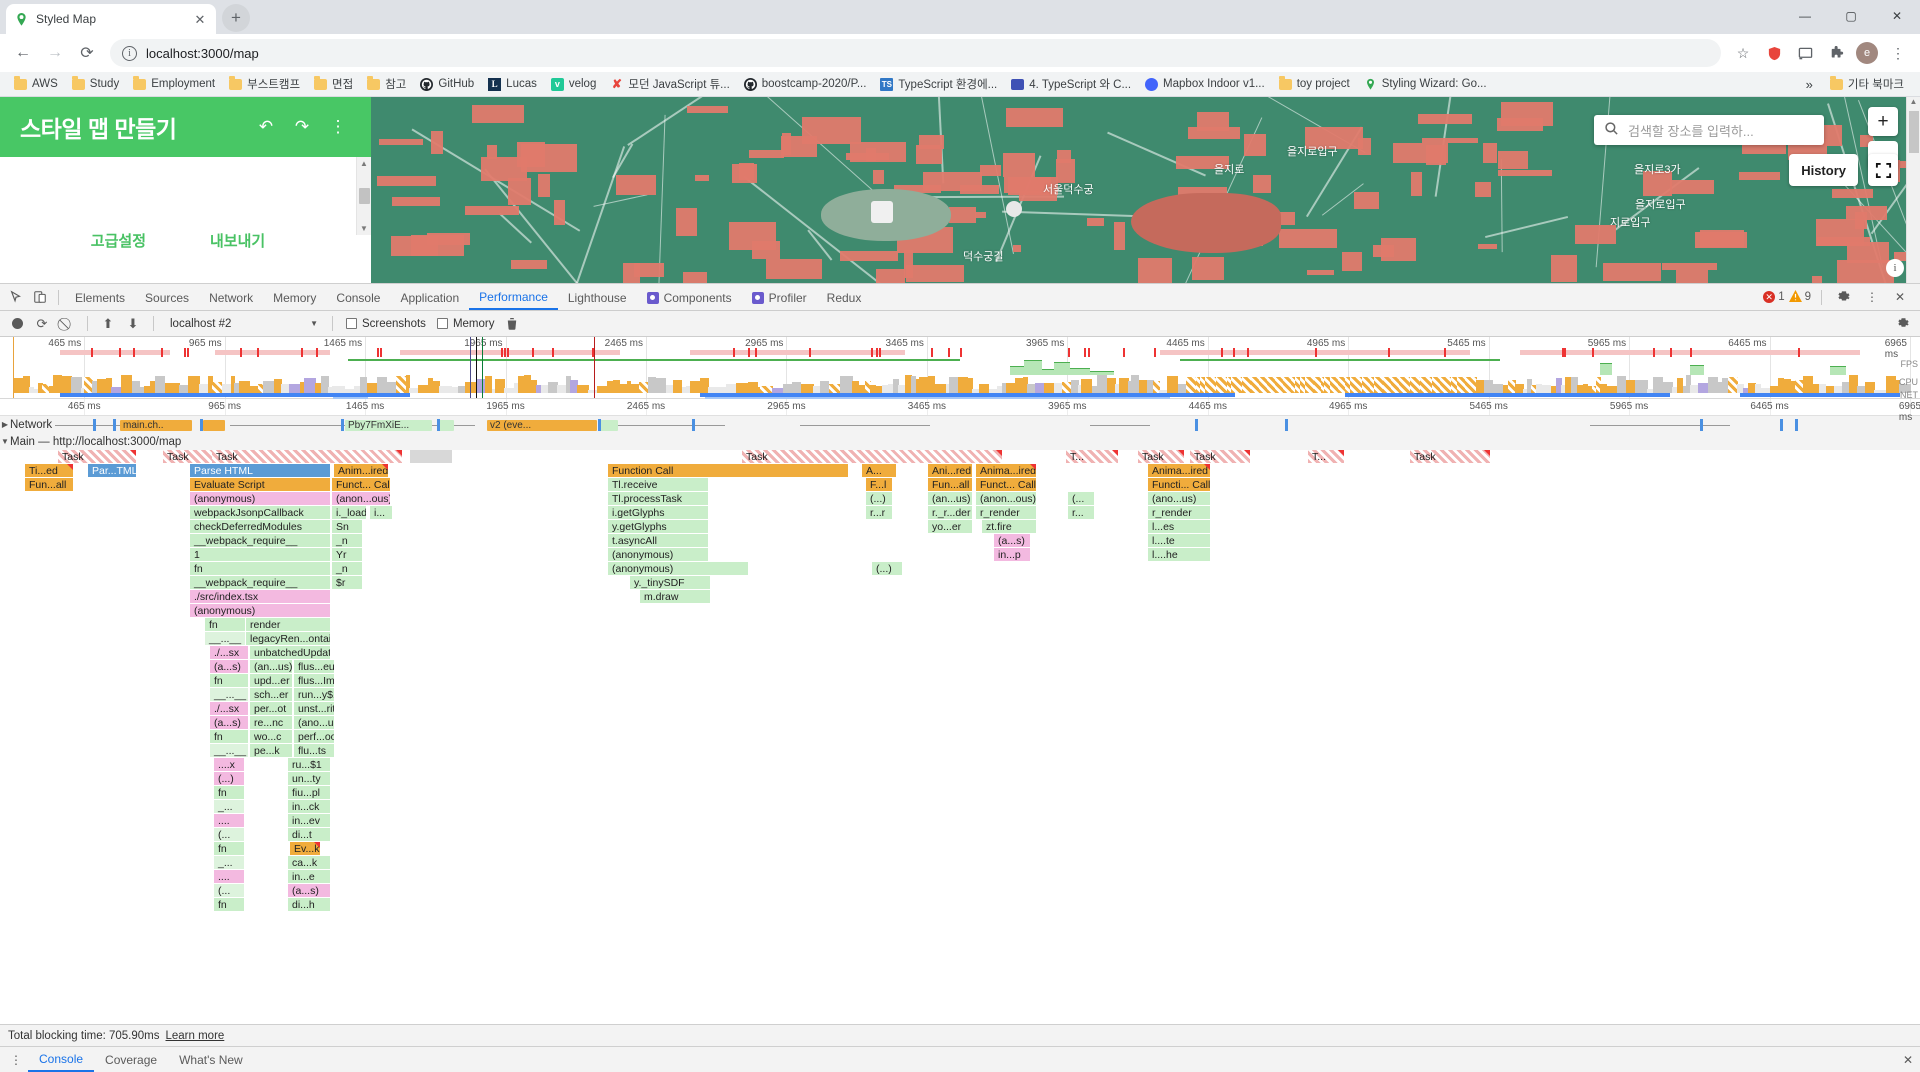 The width and height of the screenshot is (1920, 1072). I want to click on flame-block: i._load, so click(349, 512).